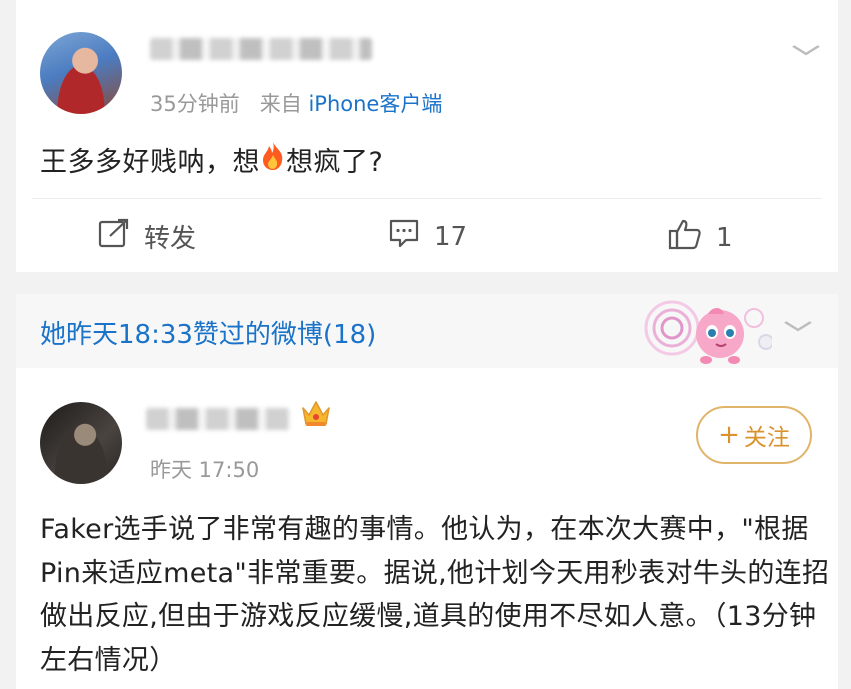 The height and width of the screenshot is (689, 851). I want to click on follow-label: 关注, so click(766, 438).